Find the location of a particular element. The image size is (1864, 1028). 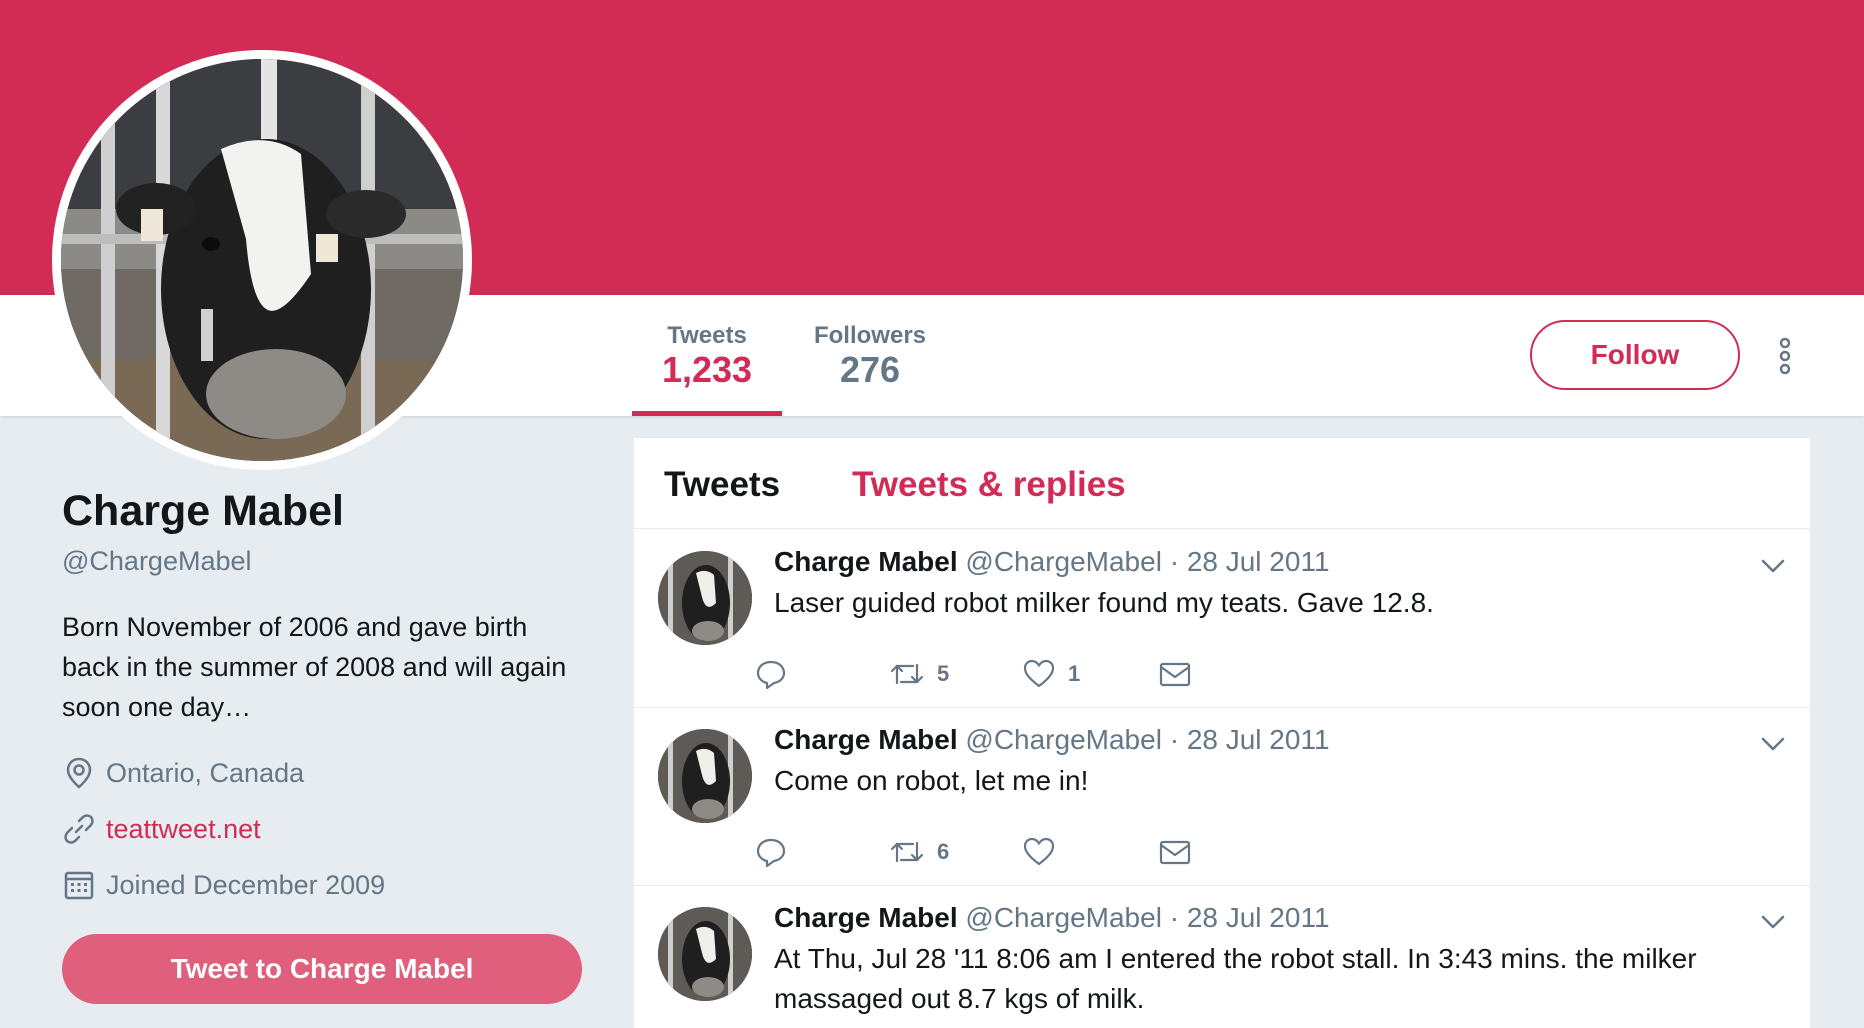

profile-photo is located at coordinates (262, 260).